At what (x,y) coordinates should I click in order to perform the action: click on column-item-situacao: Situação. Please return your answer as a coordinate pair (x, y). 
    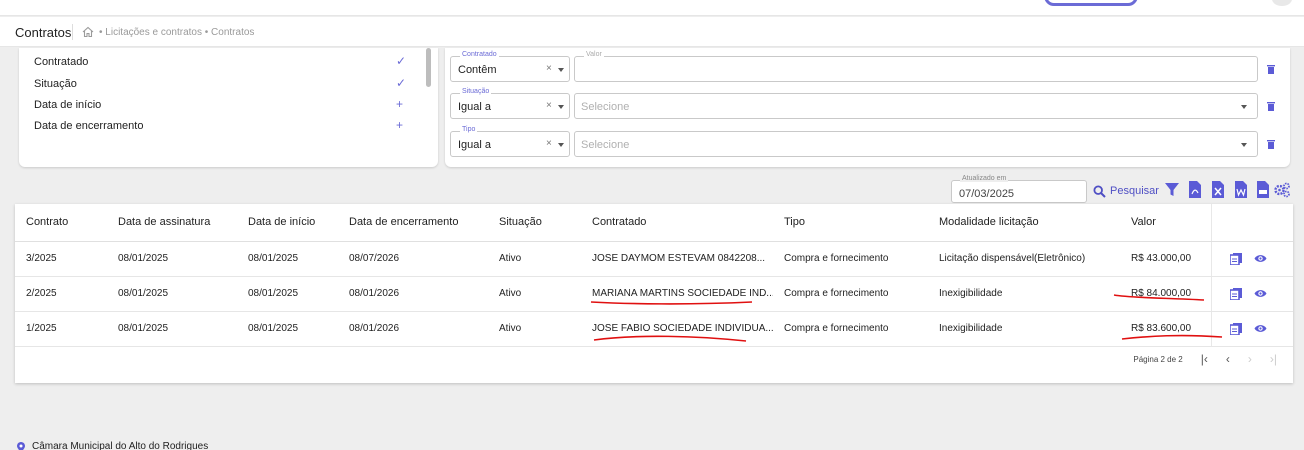
    Looking at the image, I should click on (55, 84).